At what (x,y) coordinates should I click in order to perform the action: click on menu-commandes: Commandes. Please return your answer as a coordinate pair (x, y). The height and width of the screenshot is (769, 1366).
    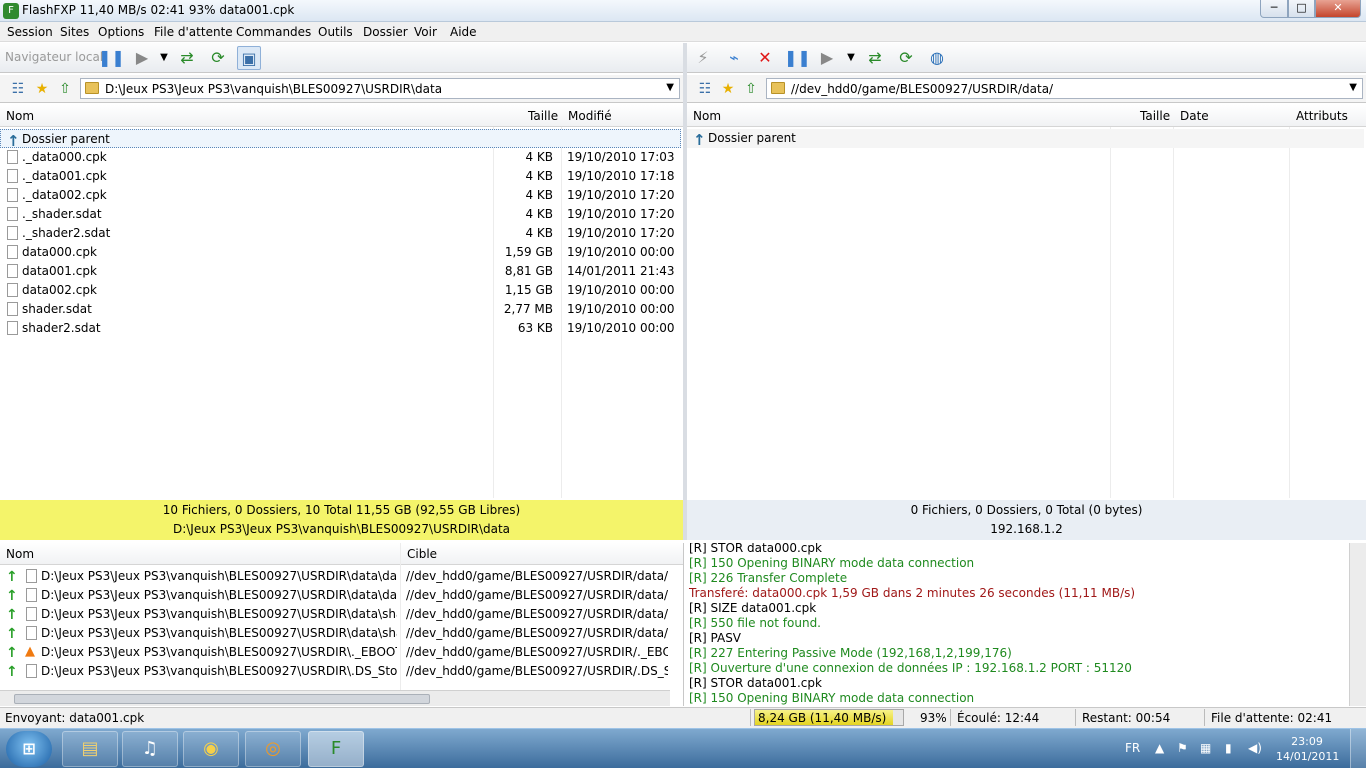
    Looking at the image, I should click on (273, 32).